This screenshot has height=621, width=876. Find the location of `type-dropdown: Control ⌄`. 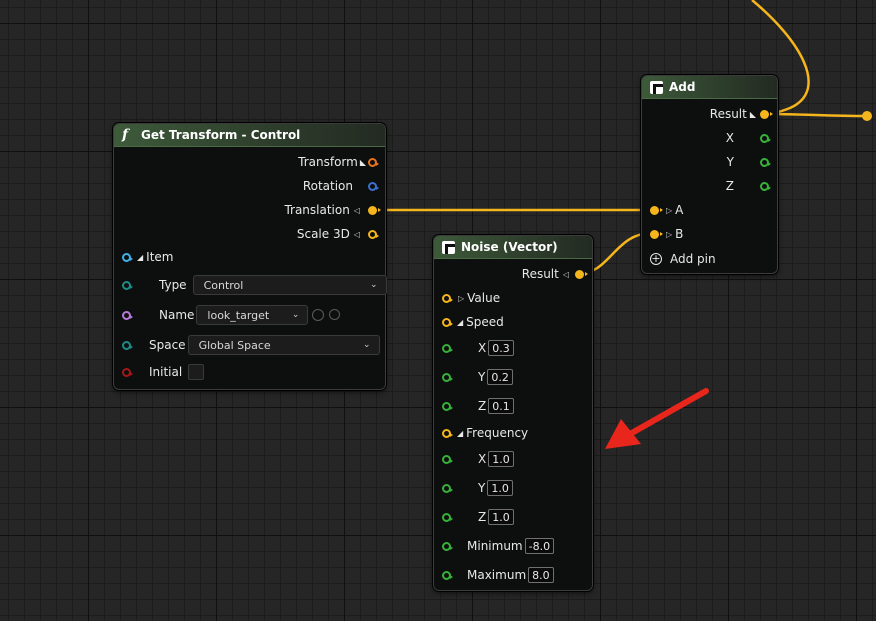

type-dropdown: Control ⌄ is located at coordinates (289, 285).